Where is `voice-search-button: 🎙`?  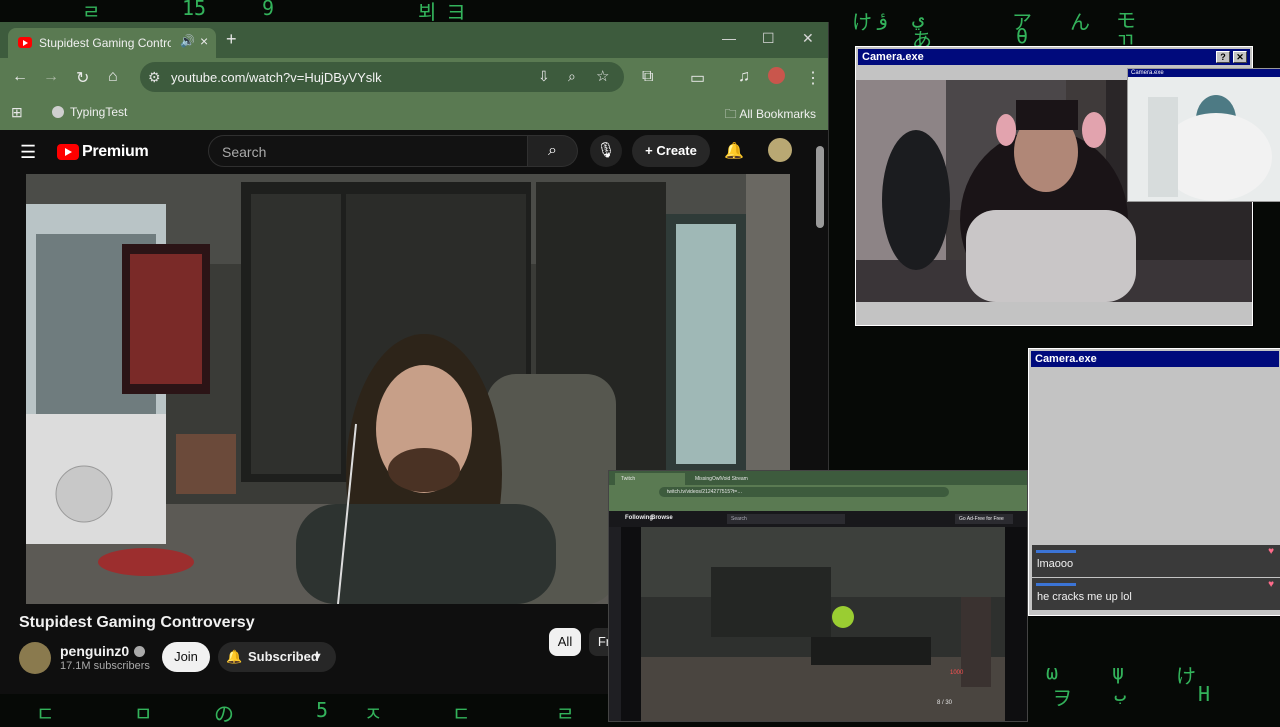
voice-search-button: 🎙 is located at coordinates (606, 151).